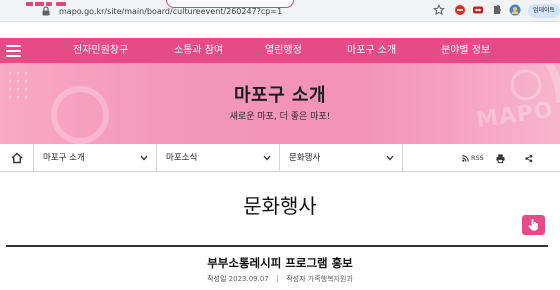 Image resolution: width=560 pixels, height=290 pixels. I want to click on breadcrumb-dropdown-1: 마포구 소개, so click(95, 158).